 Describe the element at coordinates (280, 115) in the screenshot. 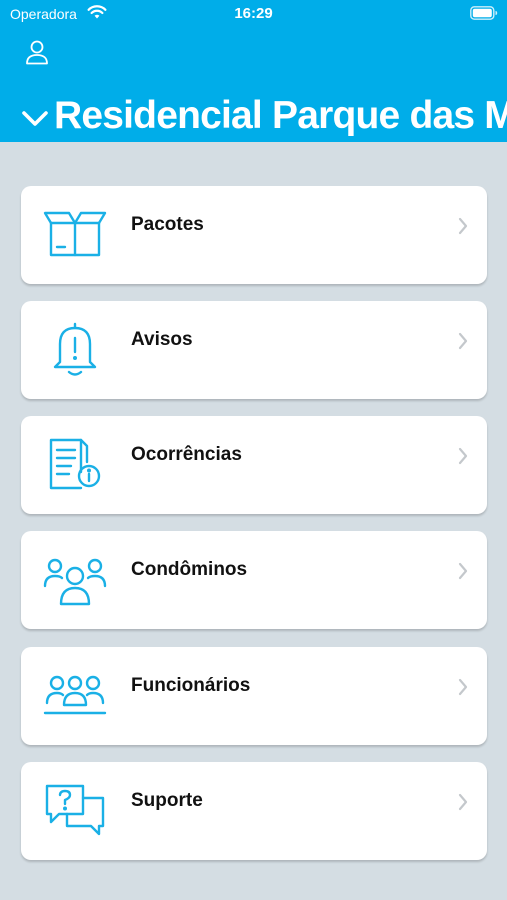

I see `page-title: Residencial Parque das Mangueiras` at that location.